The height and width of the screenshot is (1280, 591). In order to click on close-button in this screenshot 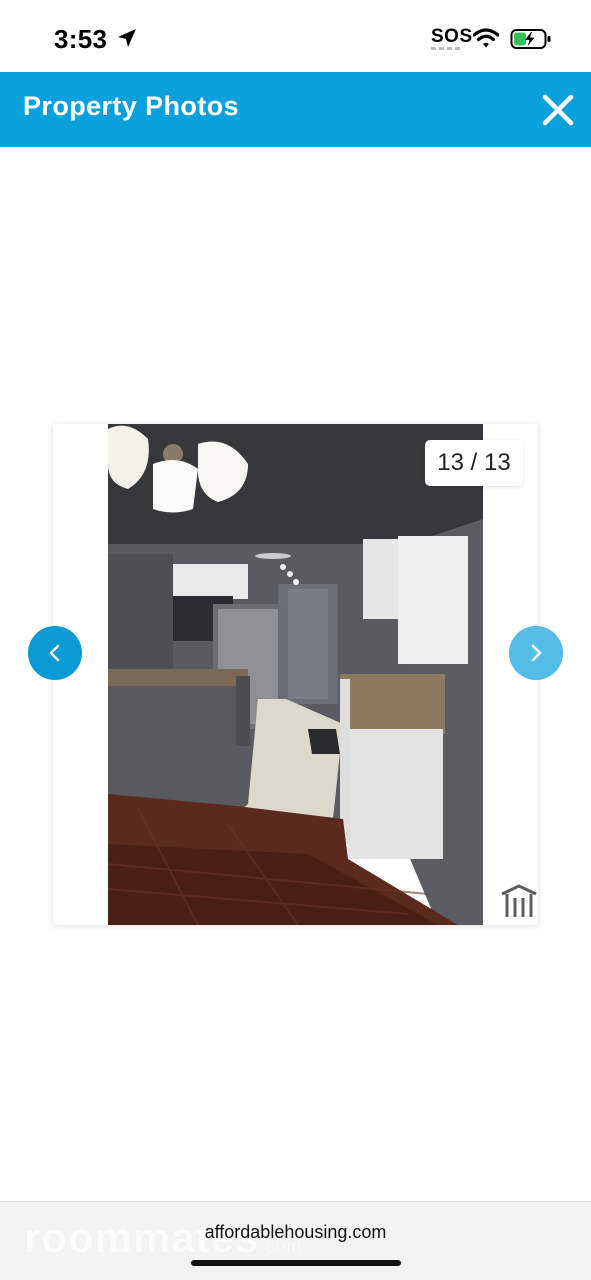, I will do `click(558, 110)`.